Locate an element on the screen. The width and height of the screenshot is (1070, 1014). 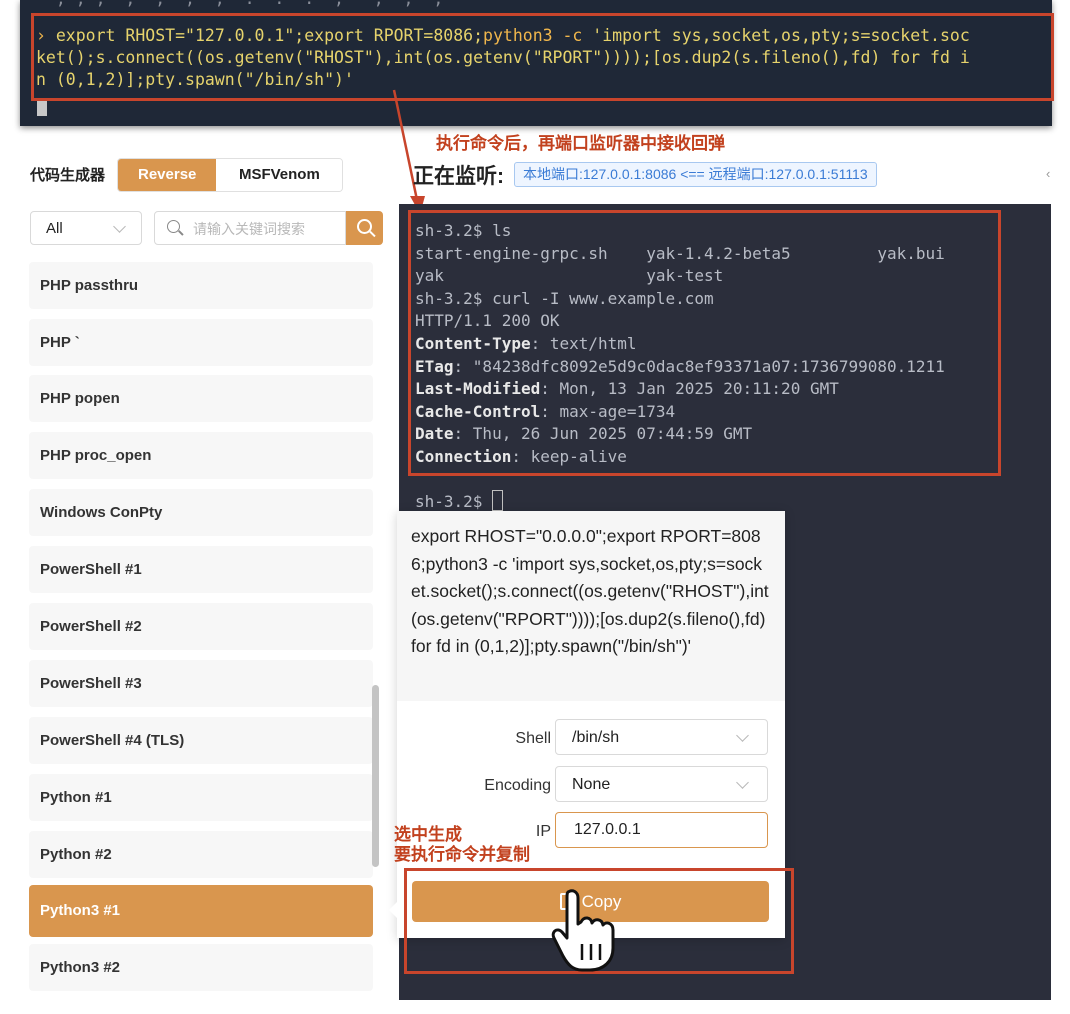
ip-field is located at coordinates (661, 830).